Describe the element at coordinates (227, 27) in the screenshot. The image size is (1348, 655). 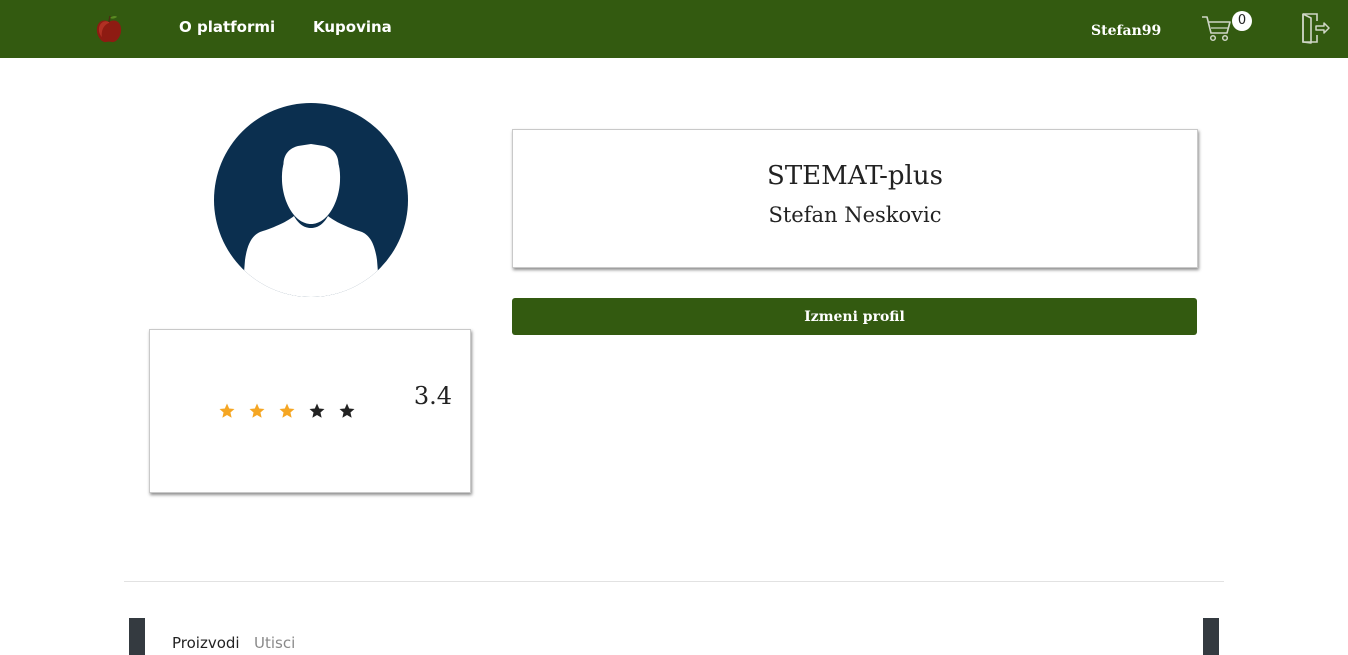
I see `nav-link-o-platformi: O platformi` at that location.